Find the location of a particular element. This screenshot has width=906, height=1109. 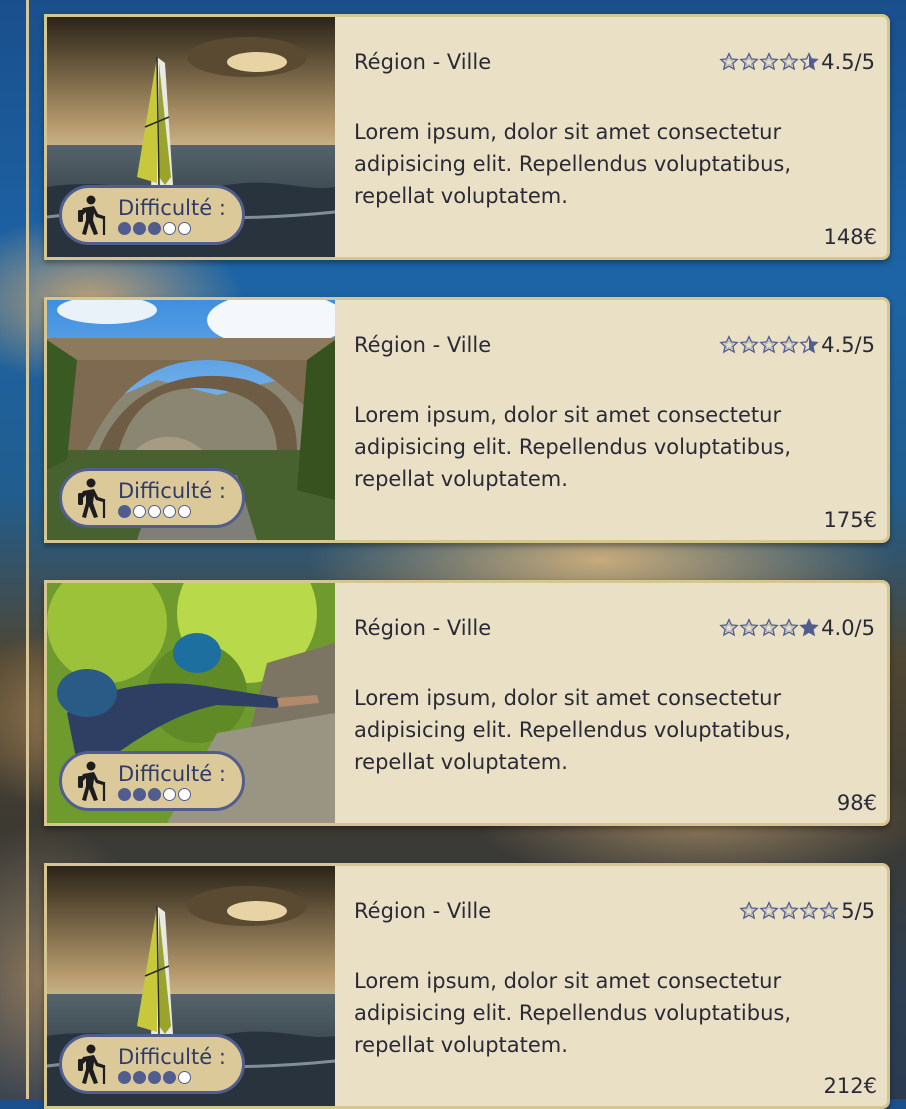

card-rating: 5/5 is located at coordinates (807, 911).